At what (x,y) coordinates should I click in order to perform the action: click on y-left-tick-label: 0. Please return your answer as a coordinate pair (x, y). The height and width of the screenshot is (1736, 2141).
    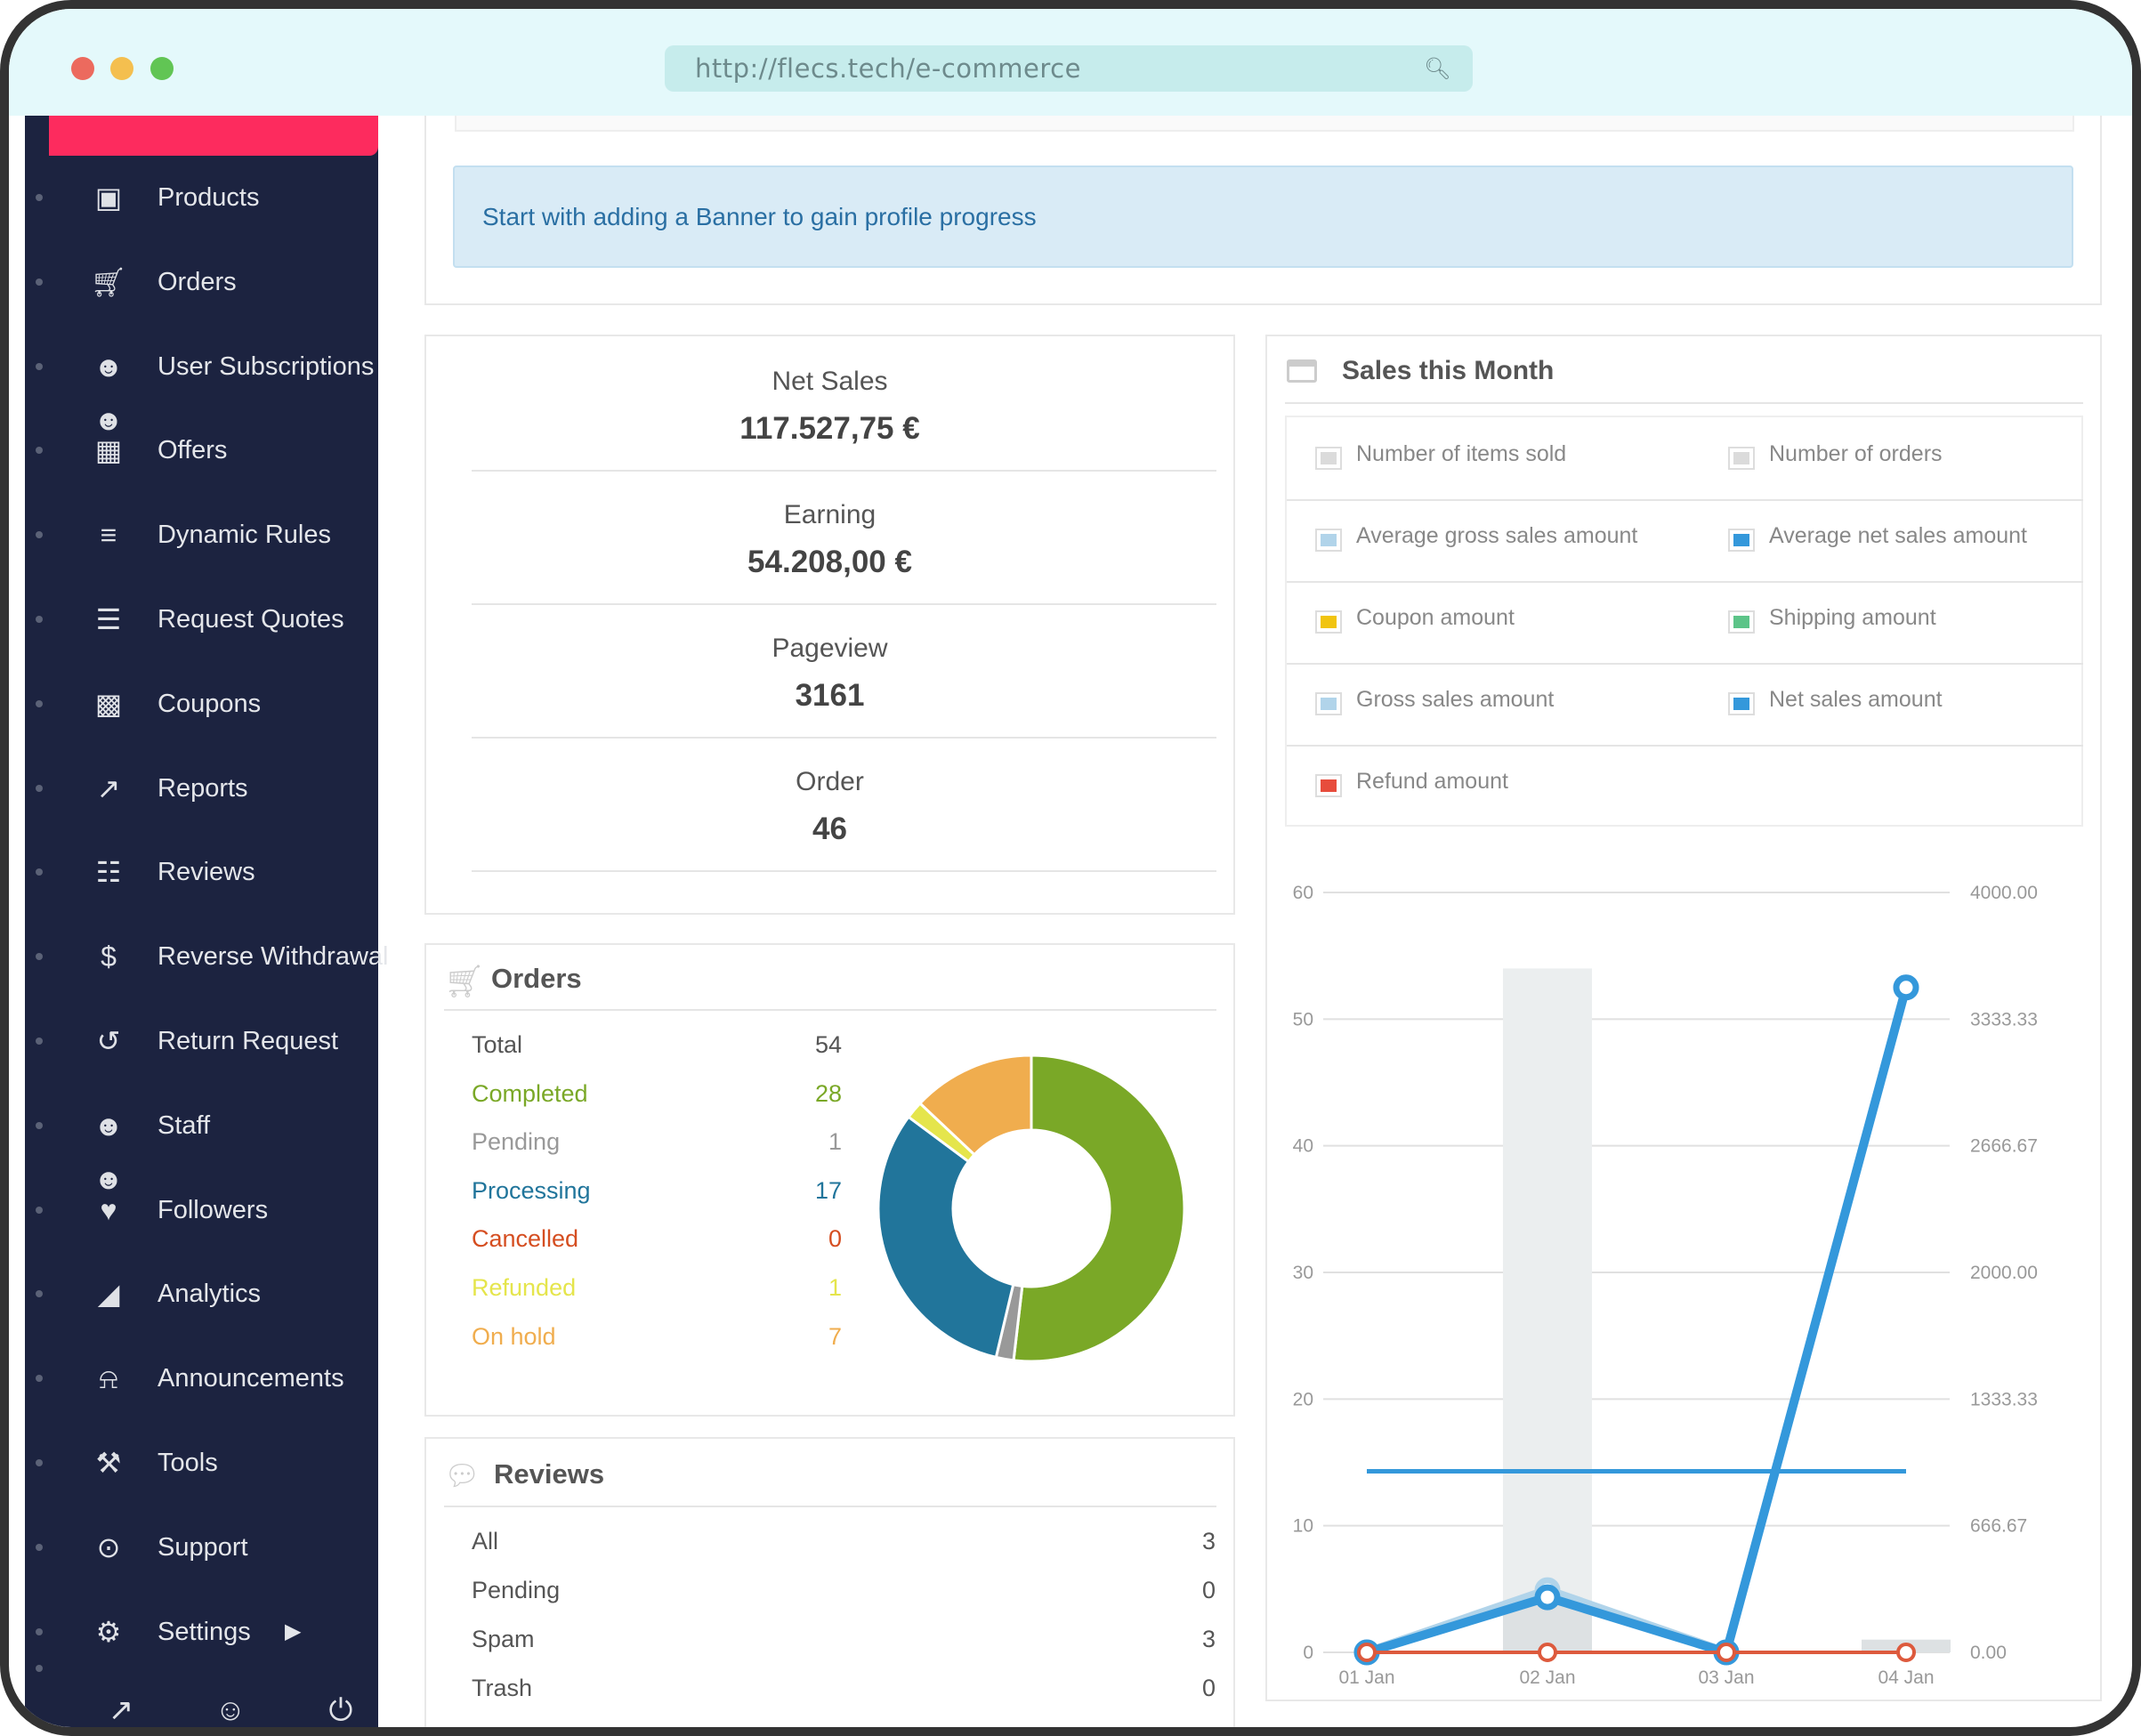
    Looking at the image, I should click on (1308, 1653).